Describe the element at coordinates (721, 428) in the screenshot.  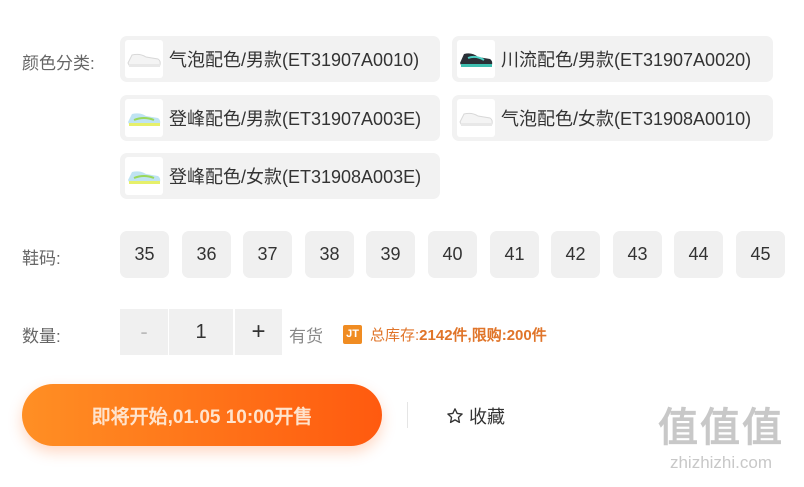
I see `watermark-logo: 值值值` at that location.